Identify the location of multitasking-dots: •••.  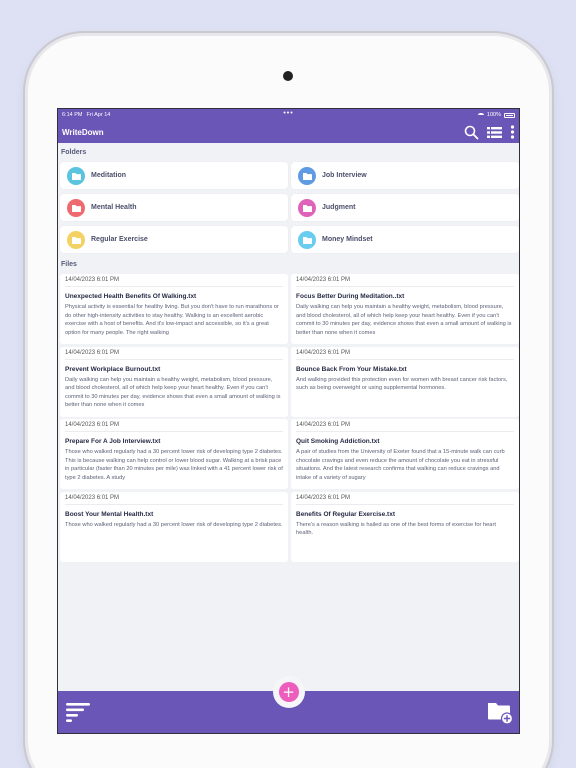
(288, 113).